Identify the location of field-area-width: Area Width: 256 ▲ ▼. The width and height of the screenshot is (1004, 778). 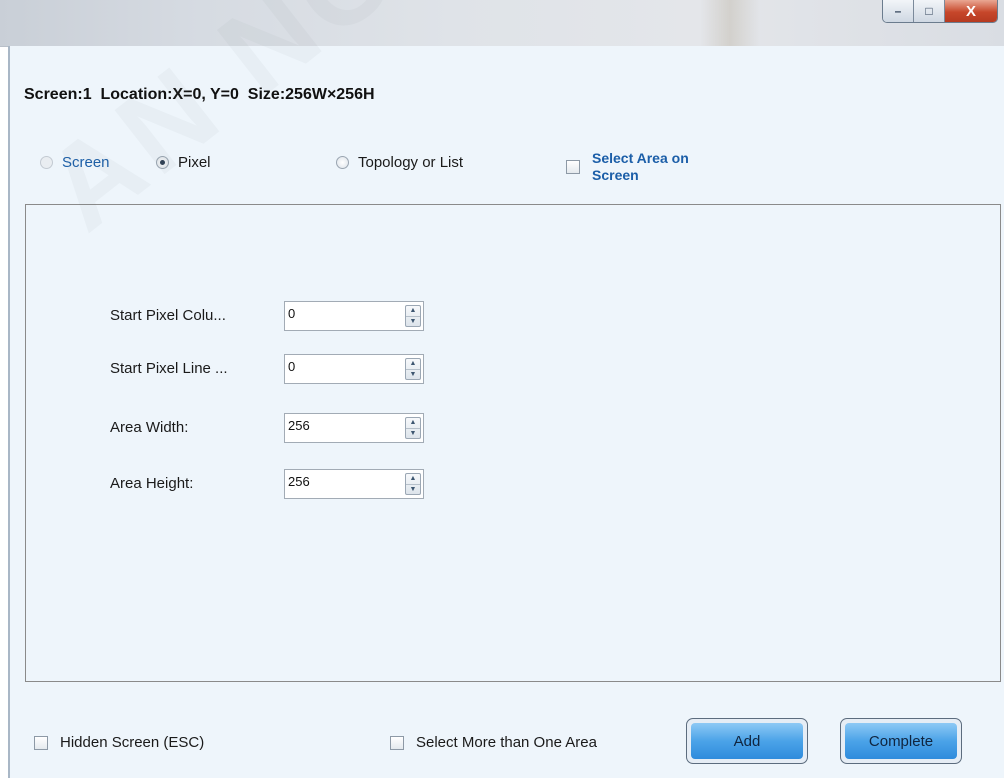
(236, 428).